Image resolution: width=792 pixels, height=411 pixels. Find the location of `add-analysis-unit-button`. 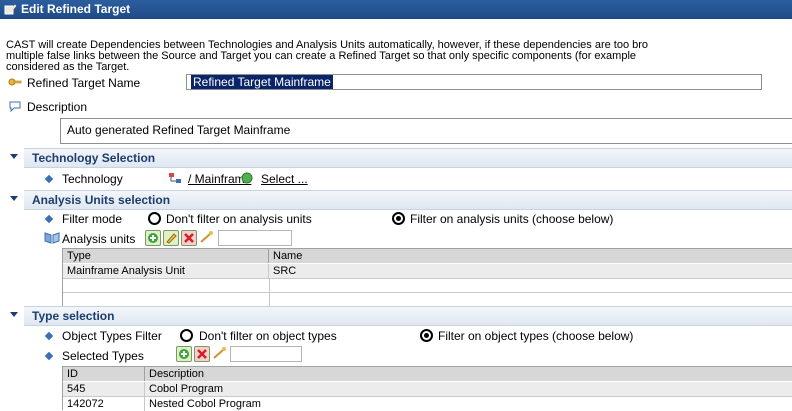

add-analysis-unit-button is located at coordinates (153, 238).